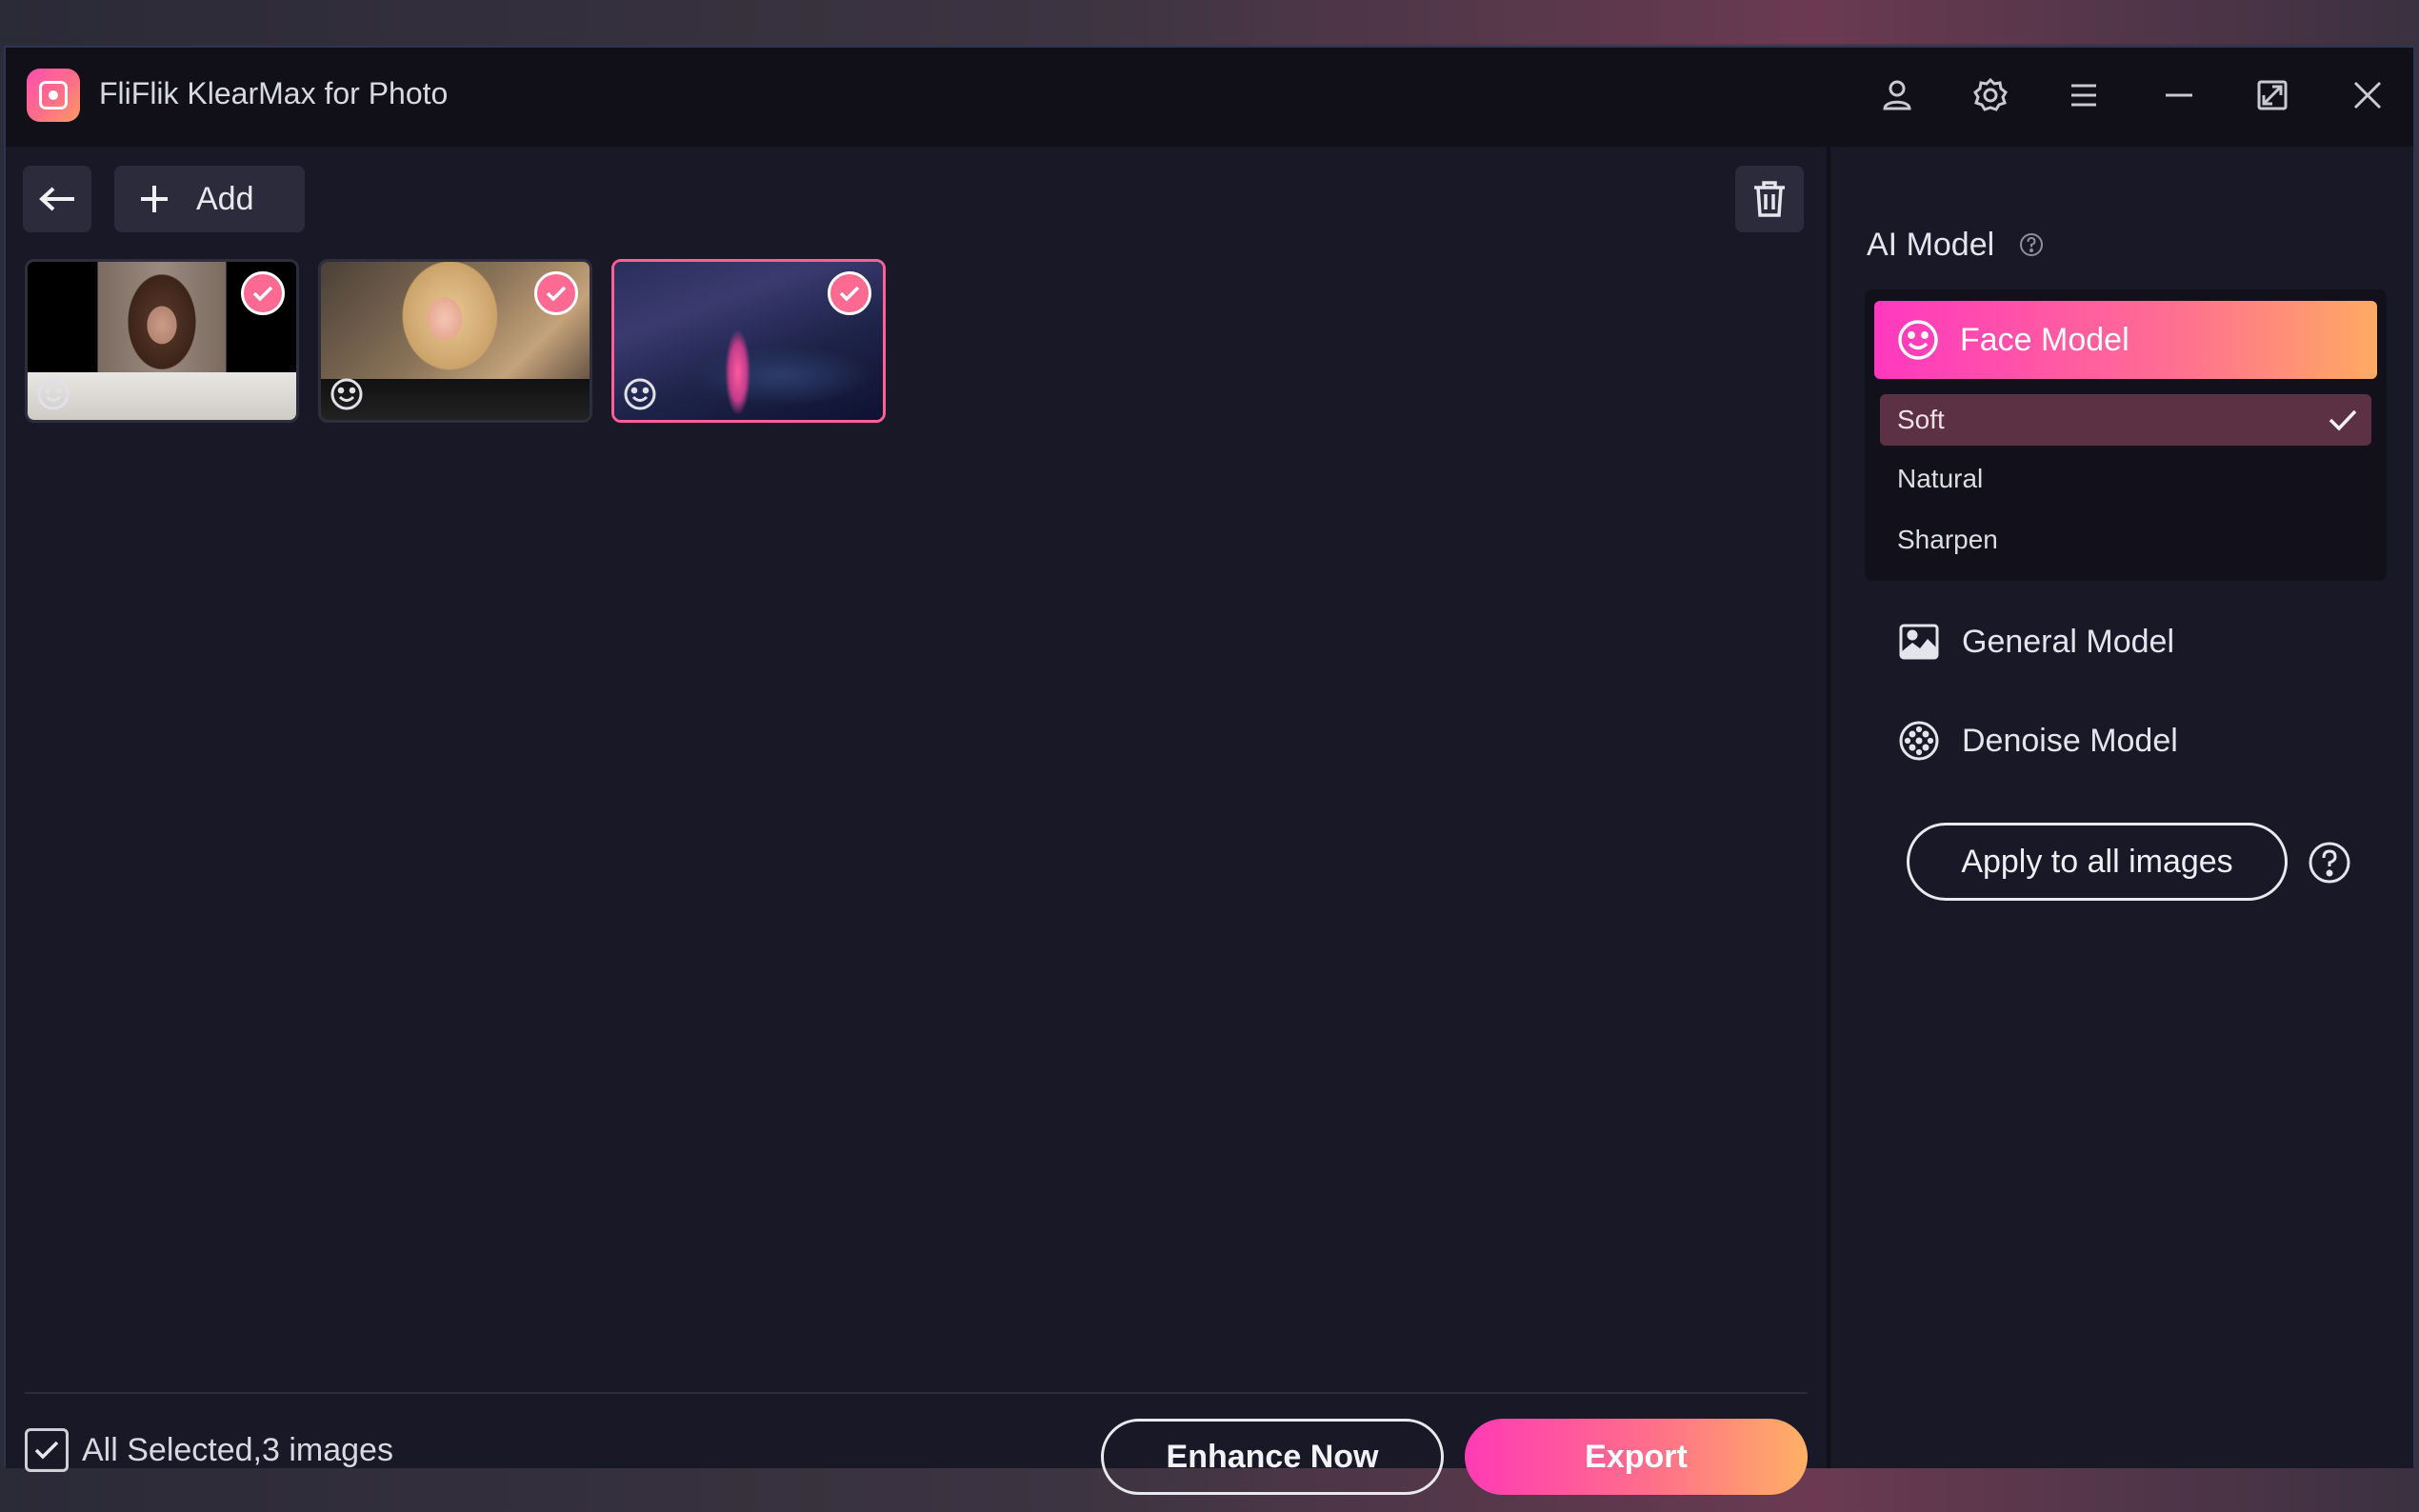 The height and width of the screenshot is (1512, 2419). Describe the element at coordinates (225, 198) in the screenshot. I see `add-button-label: Add` at that location.